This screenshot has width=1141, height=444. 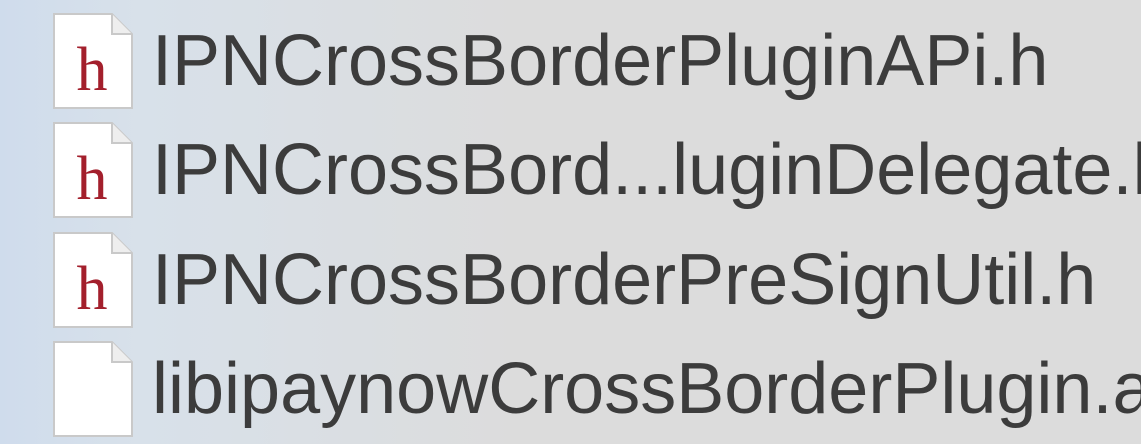 I want to click on blank-file-icon, so click(x=93, y=389).